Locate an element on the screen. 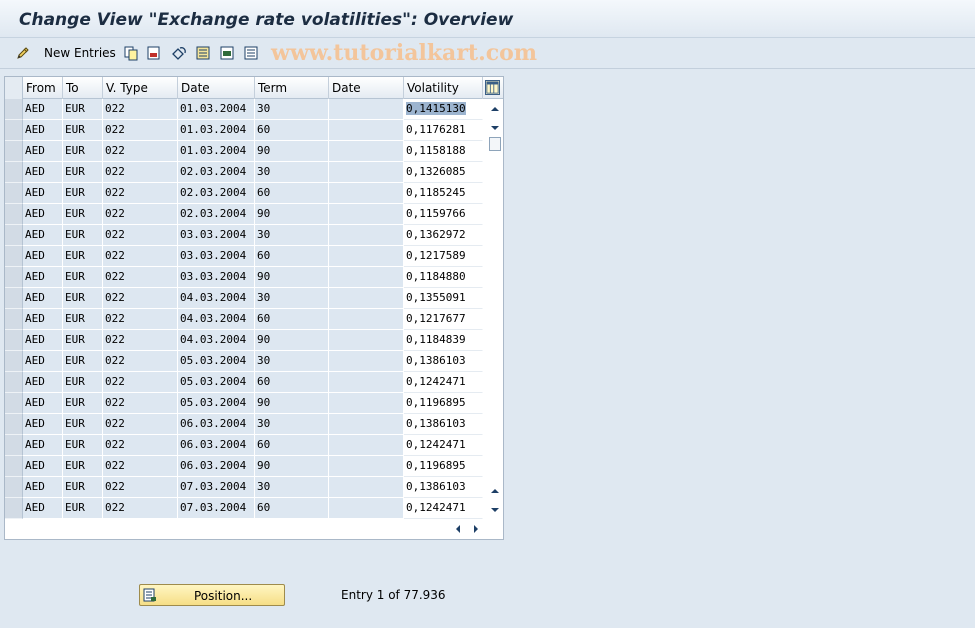 The height and width of the screenshot is (628, 975). select-block-icon is located at coordinates (227, 53).